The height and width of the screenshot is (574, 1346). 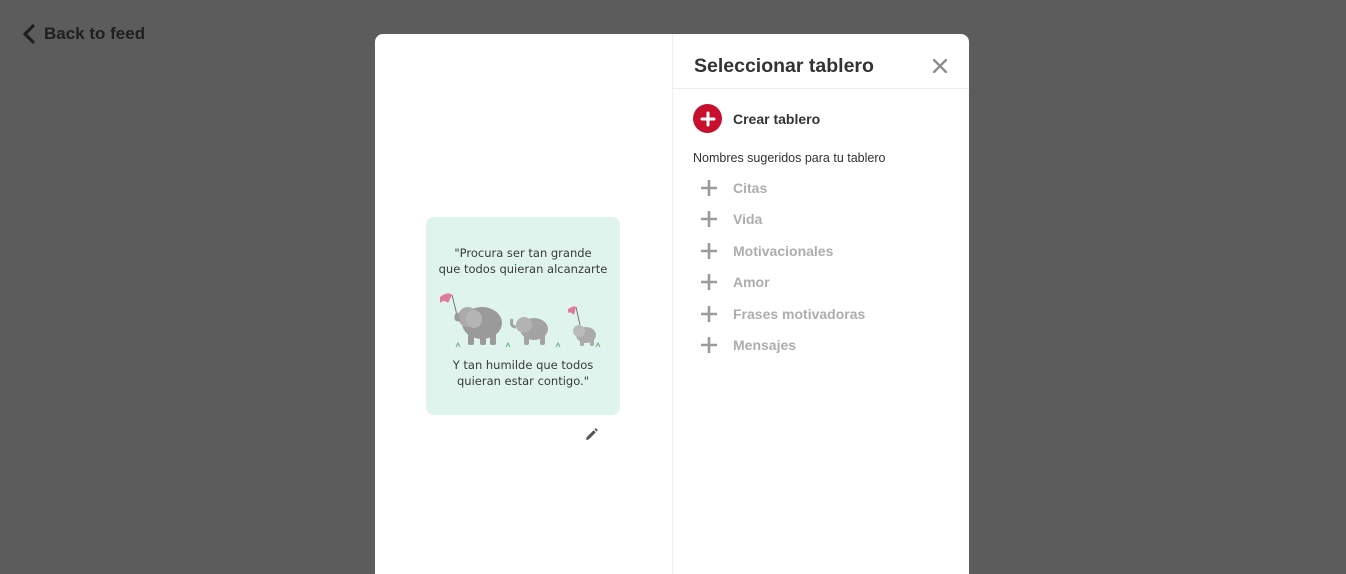 I want to click on close-icon, so click(x=940, y=66).